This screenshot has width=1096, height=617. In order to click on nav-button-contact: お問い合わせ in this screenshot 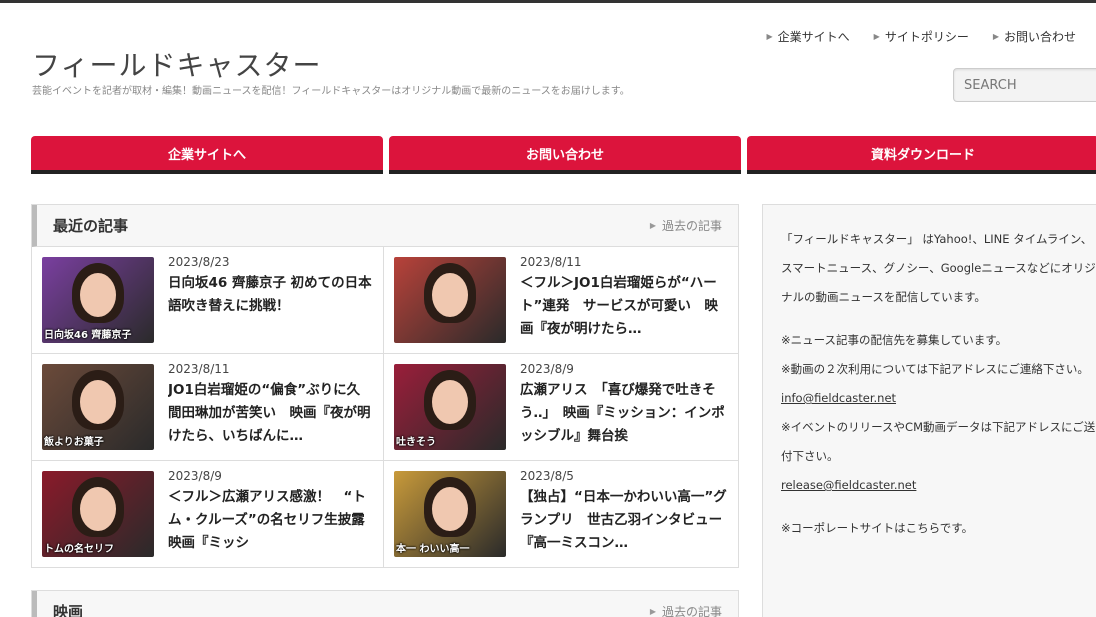, I will do `click(565, 155)`.